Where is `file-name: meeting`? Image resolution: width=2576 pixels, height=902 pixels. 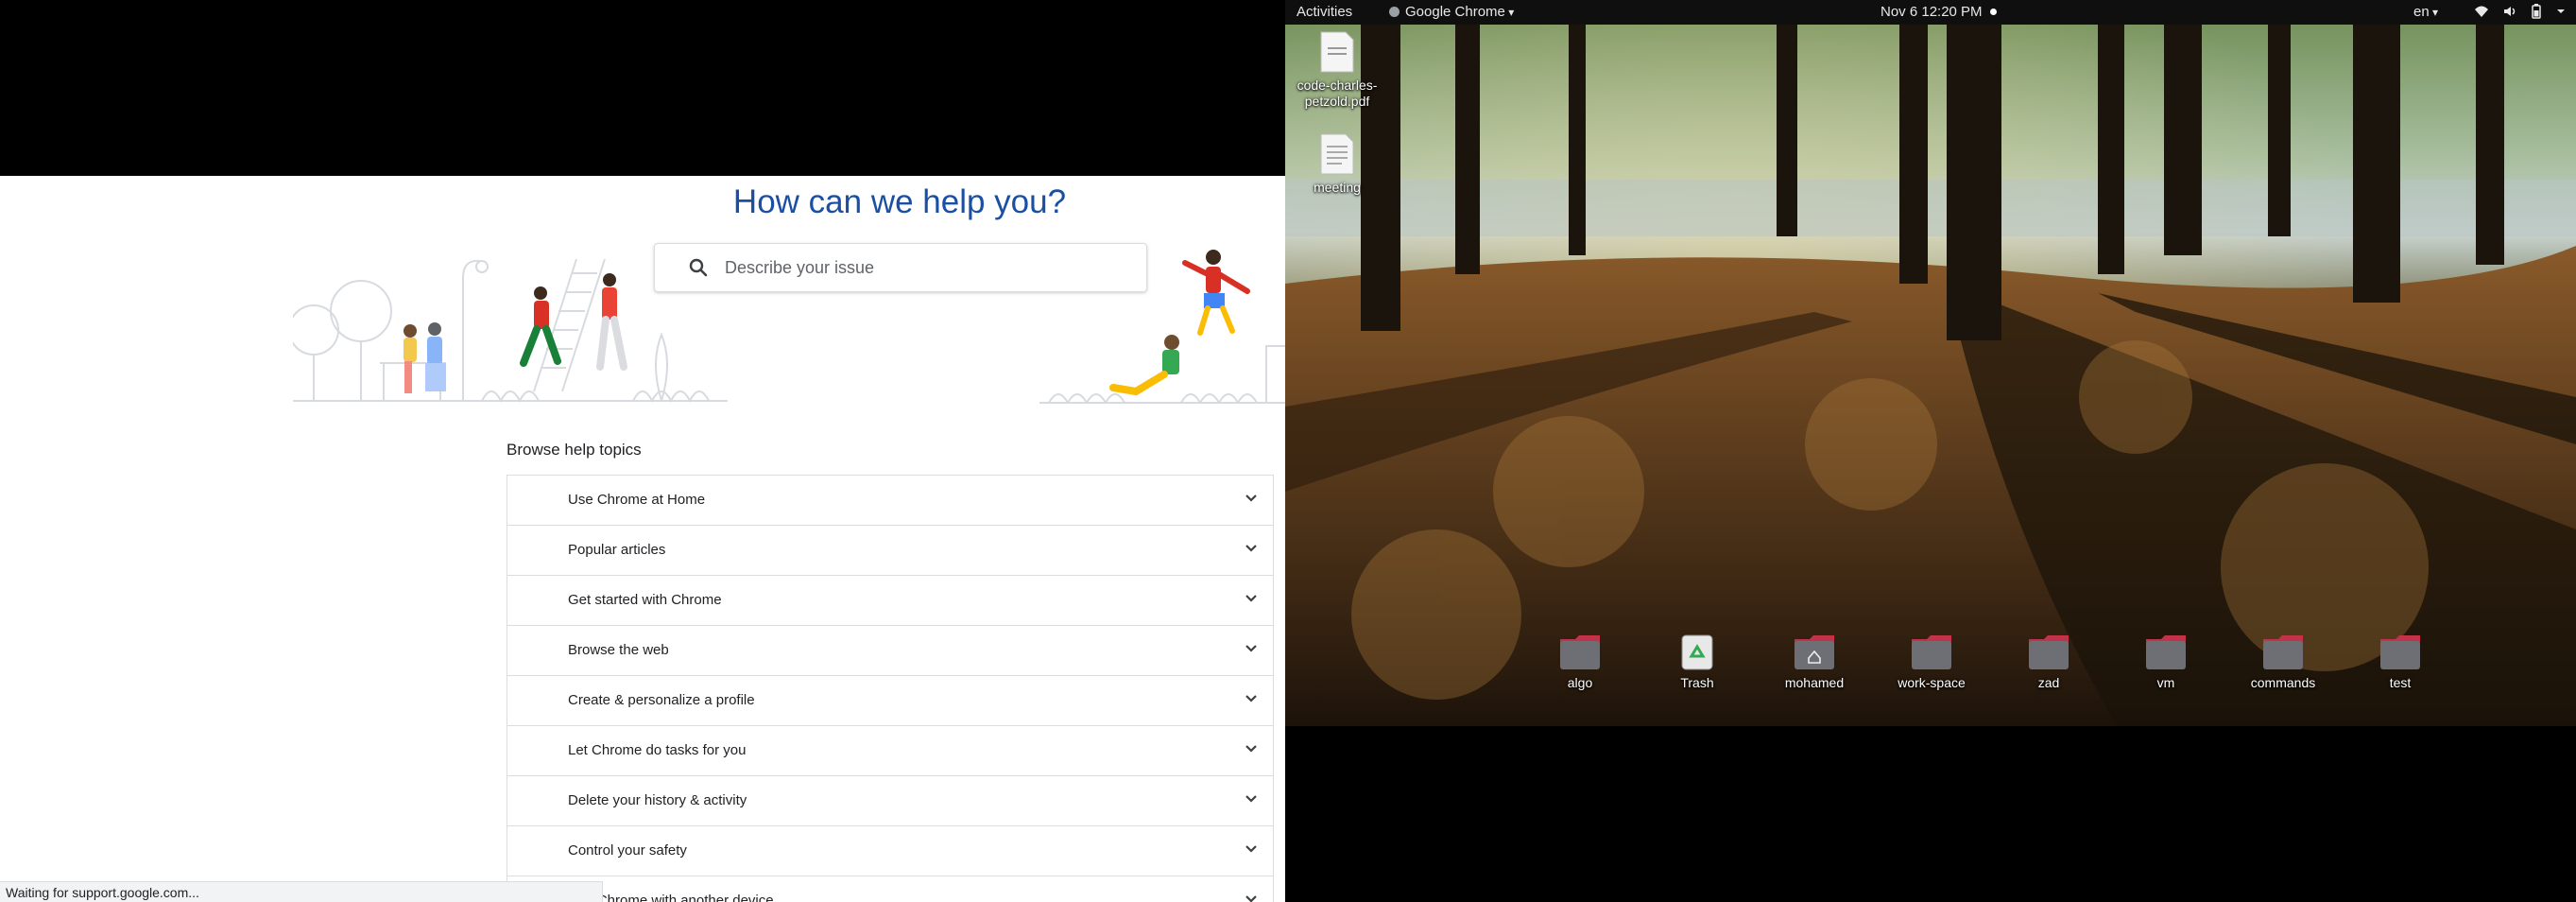
file-name: meeting is located at coordinates (1337, 187).